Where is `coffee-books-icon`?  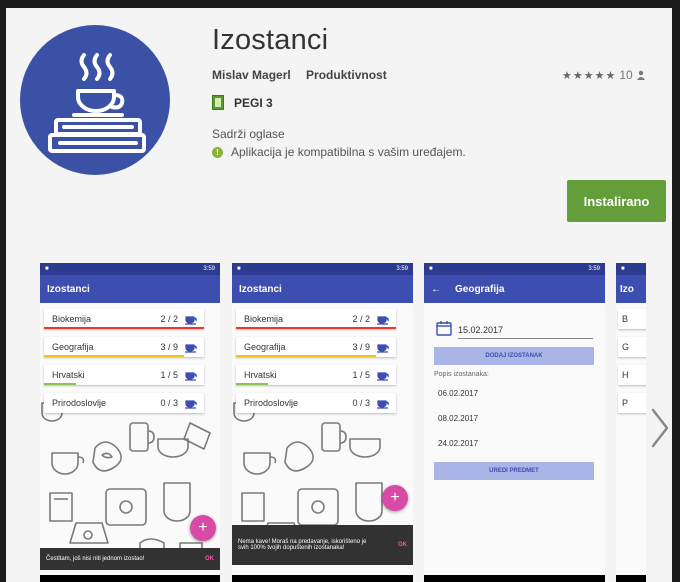
coffee-books-icon is located at coordinates (97, 103).